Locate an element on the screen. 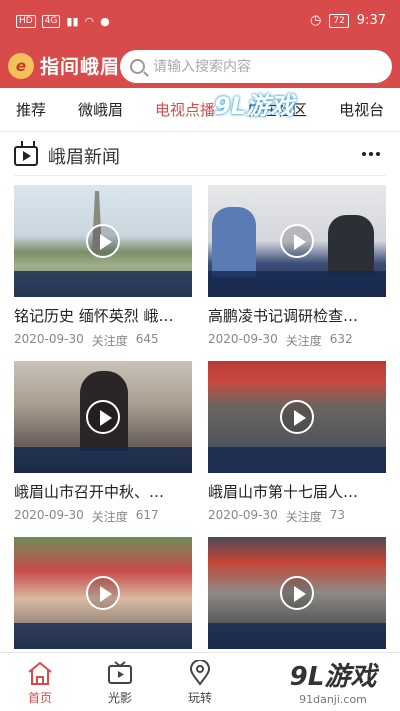  category-tabs: 推荐 微峨眉 电视点播 自在社区 电视台 is located at coordinates (200, 110).